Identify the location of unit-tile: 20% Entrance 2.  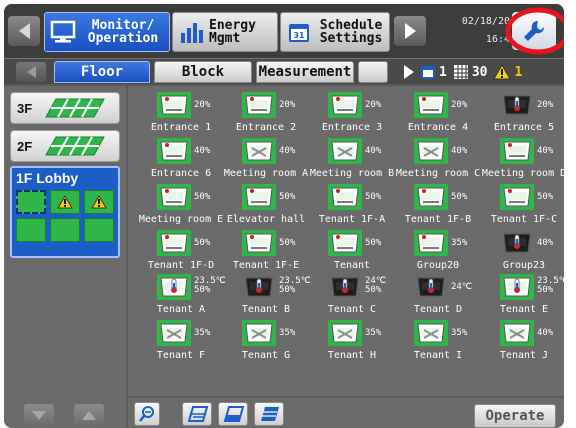
(266, 114).